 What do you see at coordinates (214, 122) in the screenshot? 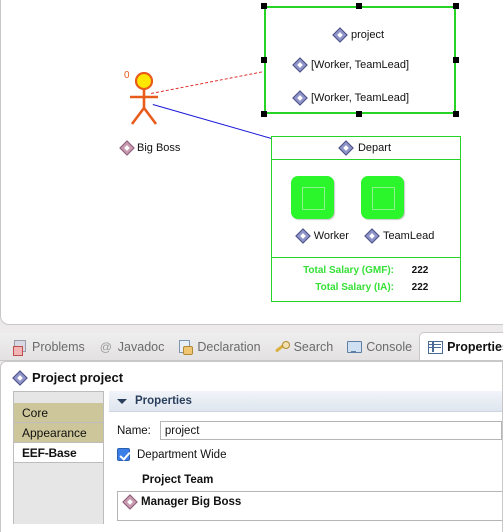
I see `blue-solid-connector` at bounding box center [214, 122].